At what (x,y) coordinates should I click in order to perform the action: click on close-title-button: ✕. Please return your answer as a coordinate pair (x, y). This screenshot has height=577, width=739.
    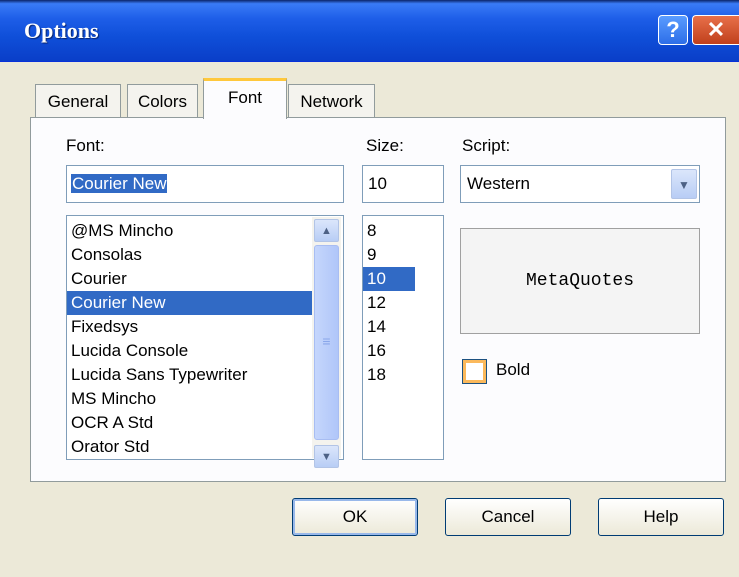
    Looking at the image, I should click on (715, 30).